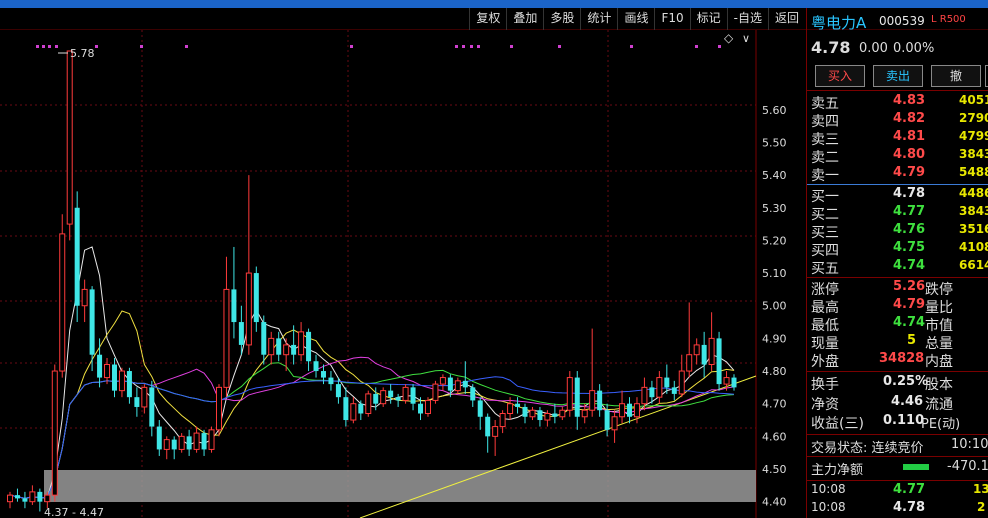  What do you see at coordinates (948, 19) in the screenshot?
I see `stock-tag: L R500` at bounding box center [948, 19].